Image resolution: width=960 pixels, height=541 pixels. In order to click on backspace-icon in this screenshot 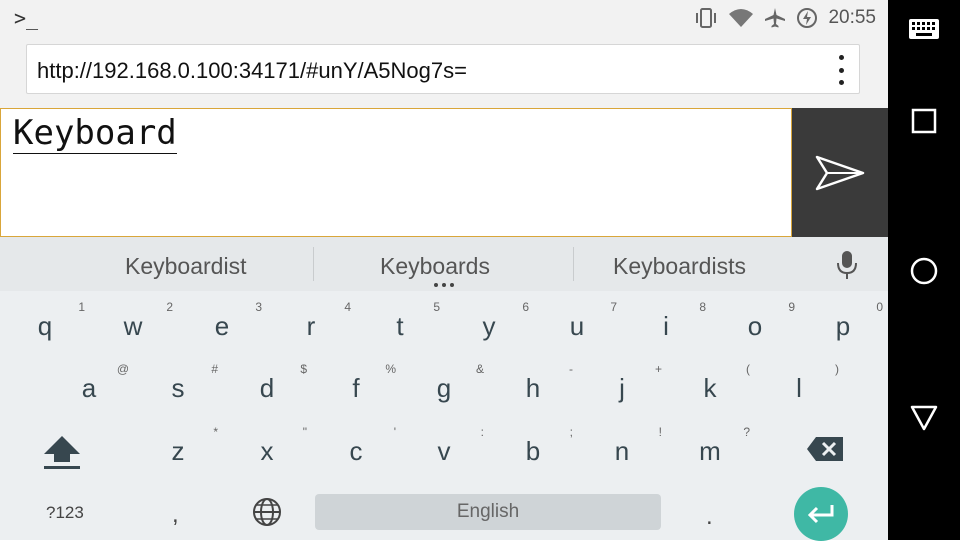, I will do `click(825, 449)`.